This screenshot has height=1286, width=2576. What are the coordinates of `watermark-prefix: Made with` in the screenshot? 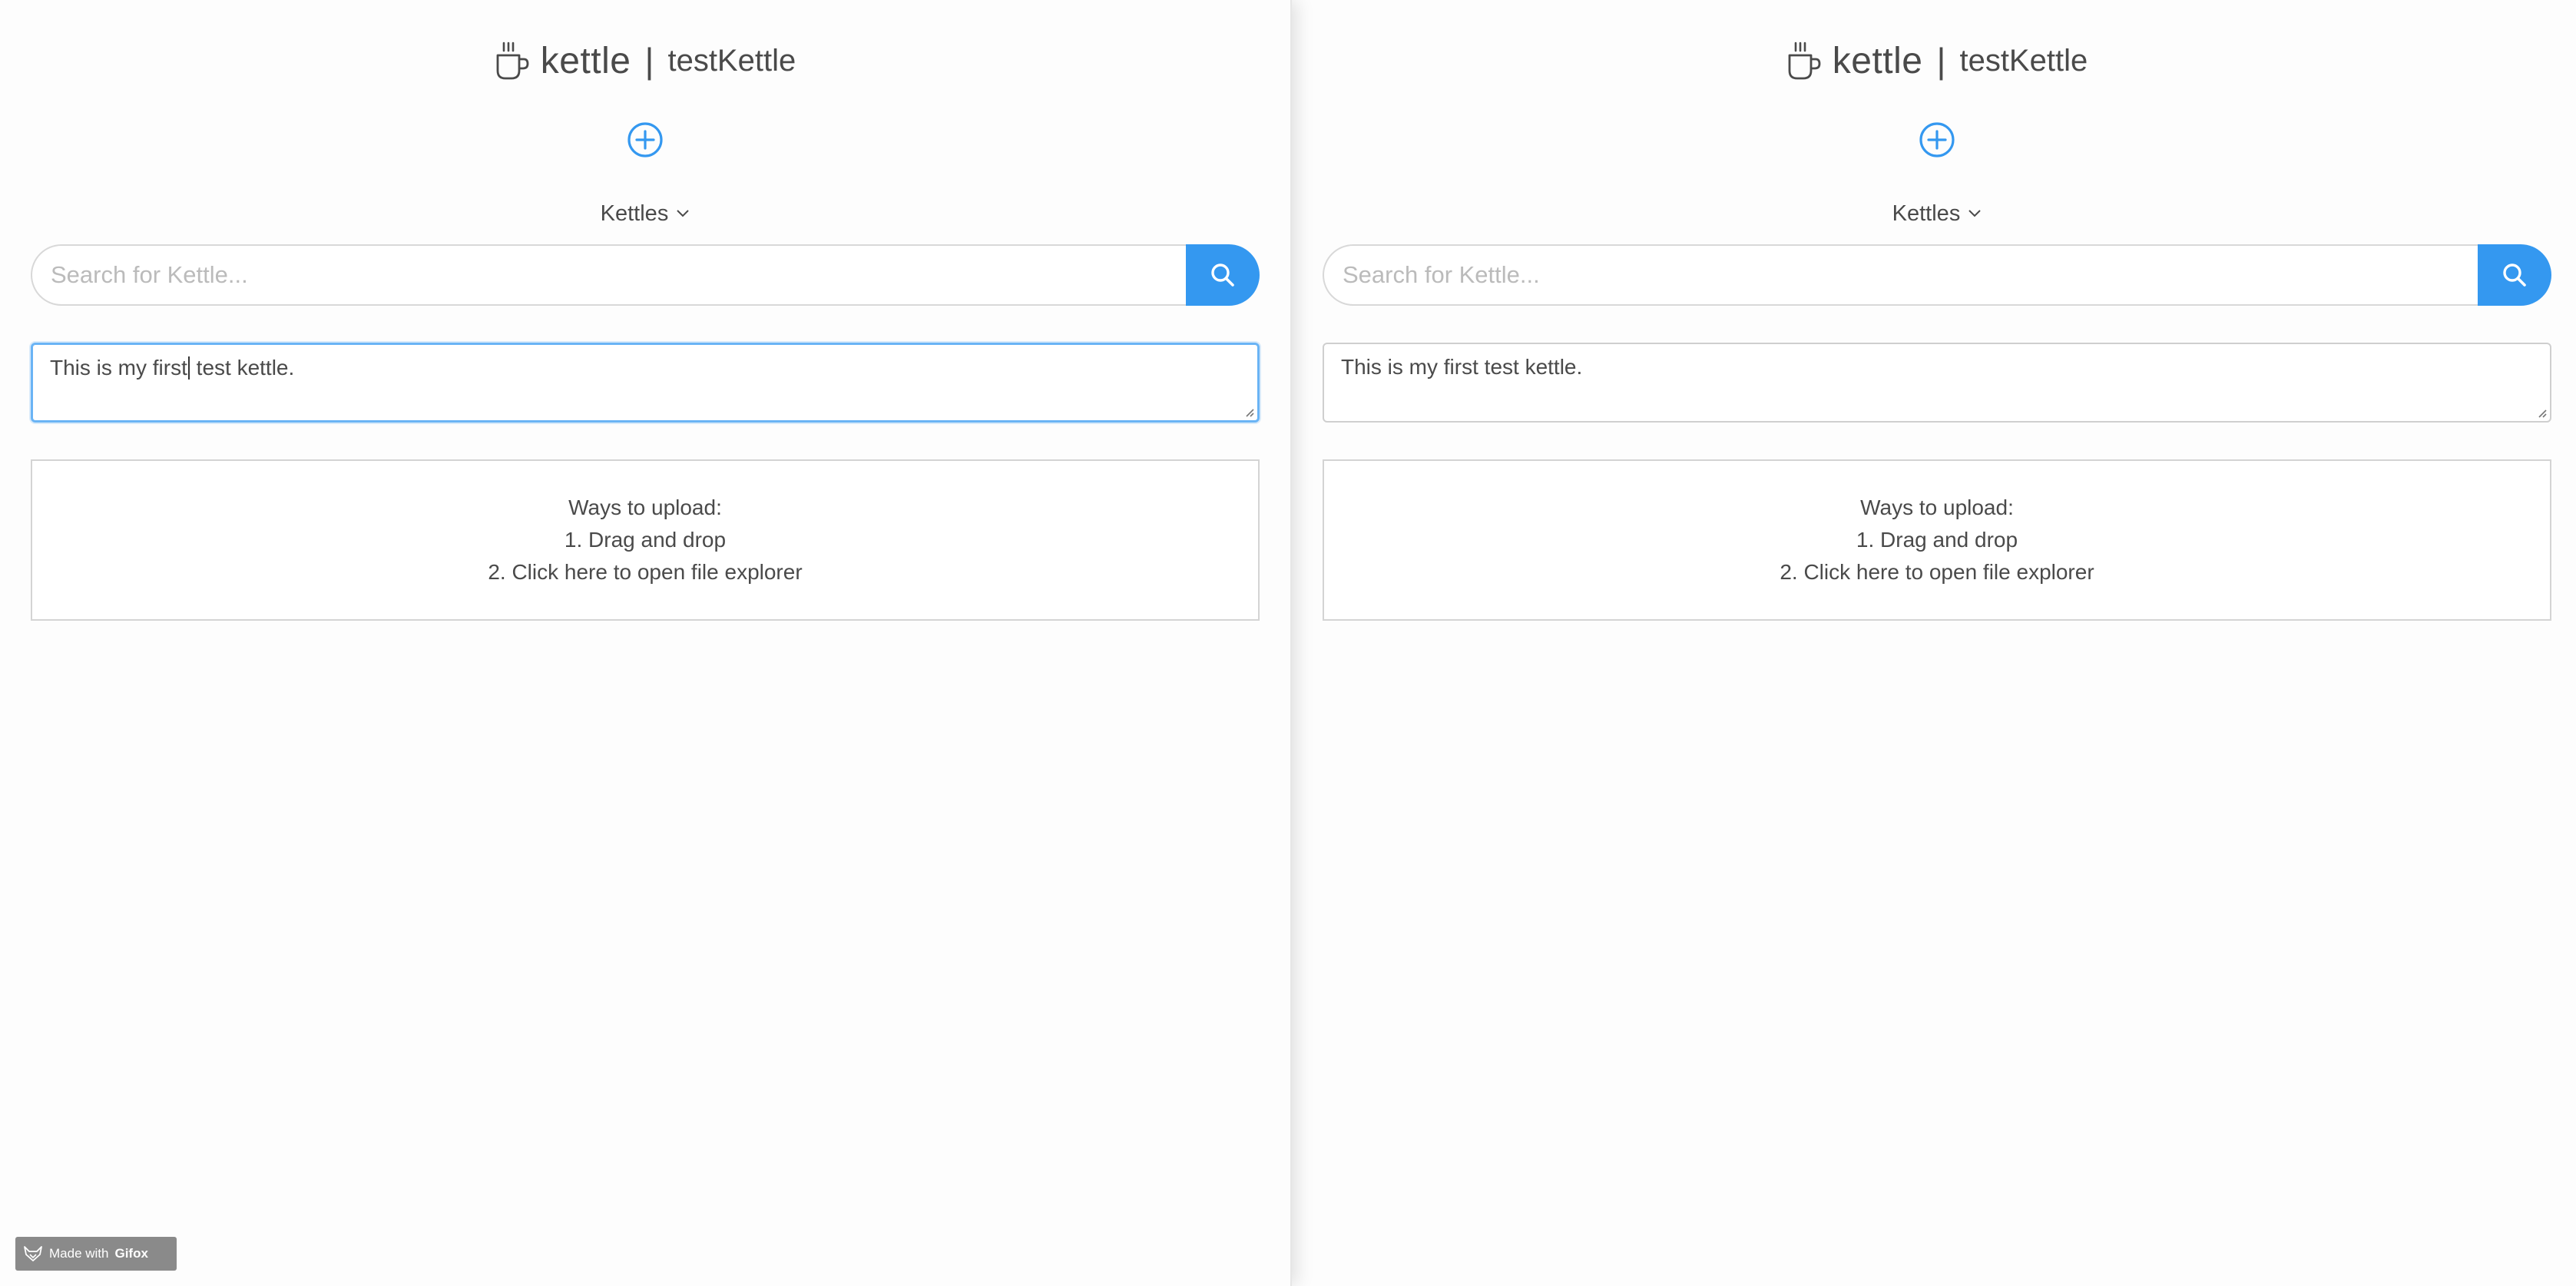 It's located at (79, 1253).